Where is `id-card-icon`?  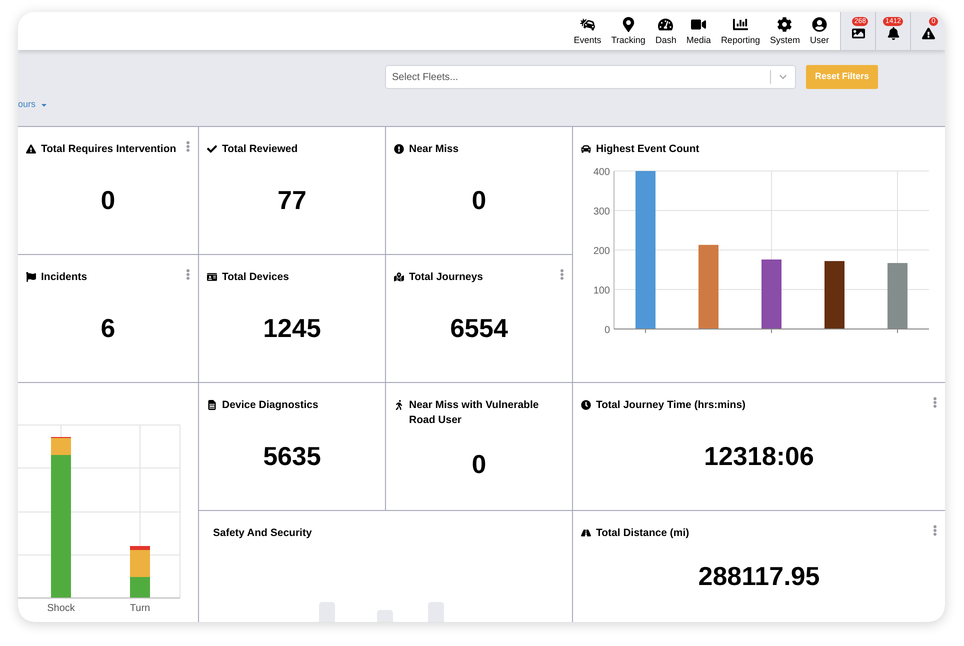
id-card-icon is located at coordinates (212, 277).